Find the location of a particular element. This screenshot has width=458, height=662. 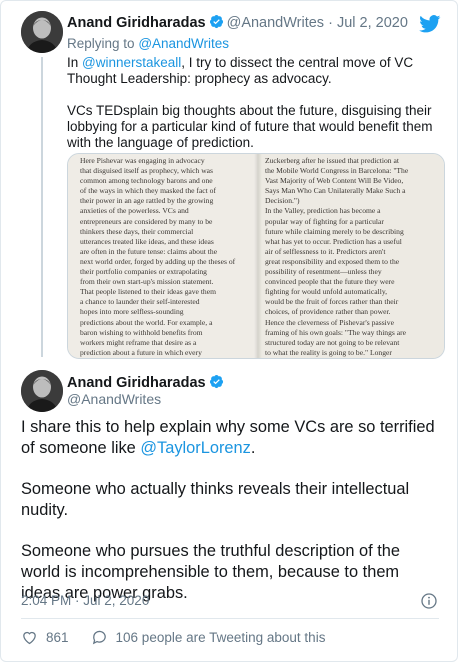

tweeting-about-this-link: 106 people are Tweeting about this is located at coordinates (208, 637).